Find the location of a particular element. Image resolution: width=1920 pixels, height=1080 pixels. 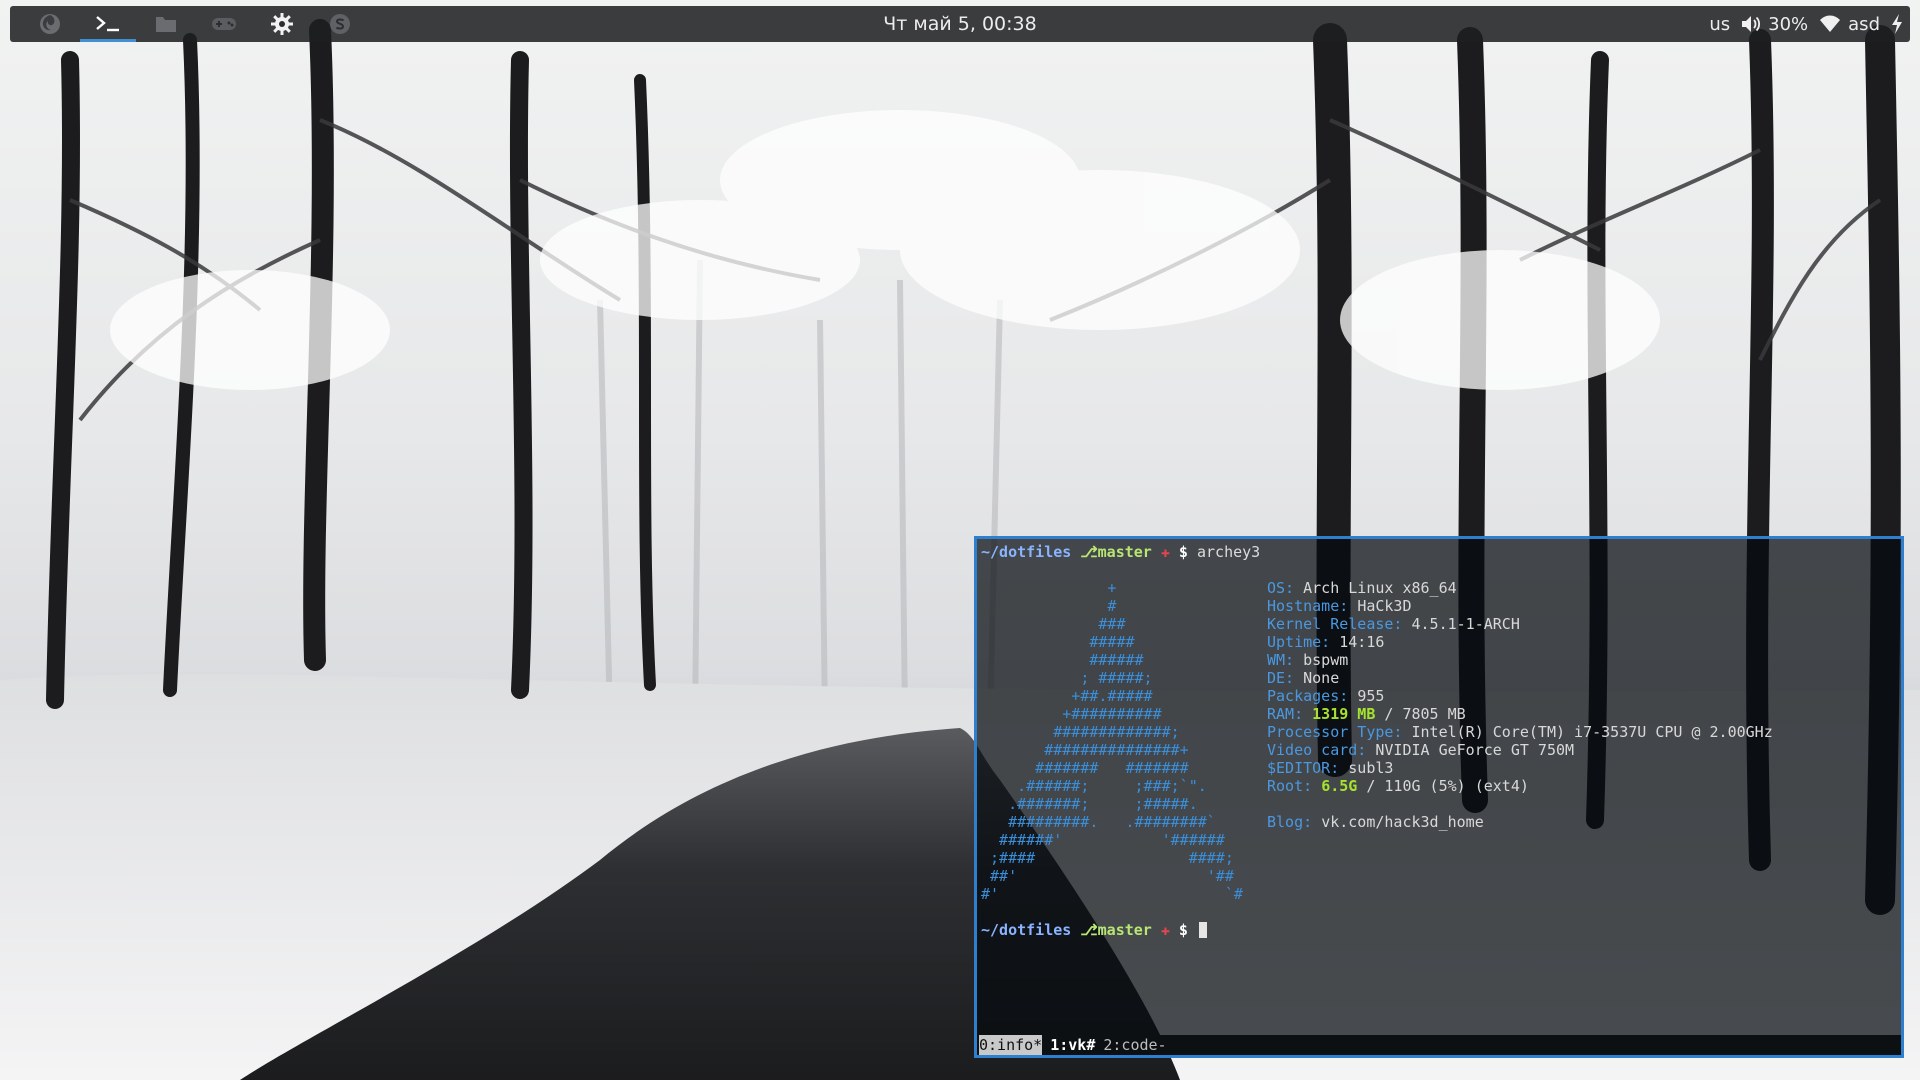

sysinfo-row: Video card: NVIDIA GeForce GT 750M is located at coordinates (1520, 750).